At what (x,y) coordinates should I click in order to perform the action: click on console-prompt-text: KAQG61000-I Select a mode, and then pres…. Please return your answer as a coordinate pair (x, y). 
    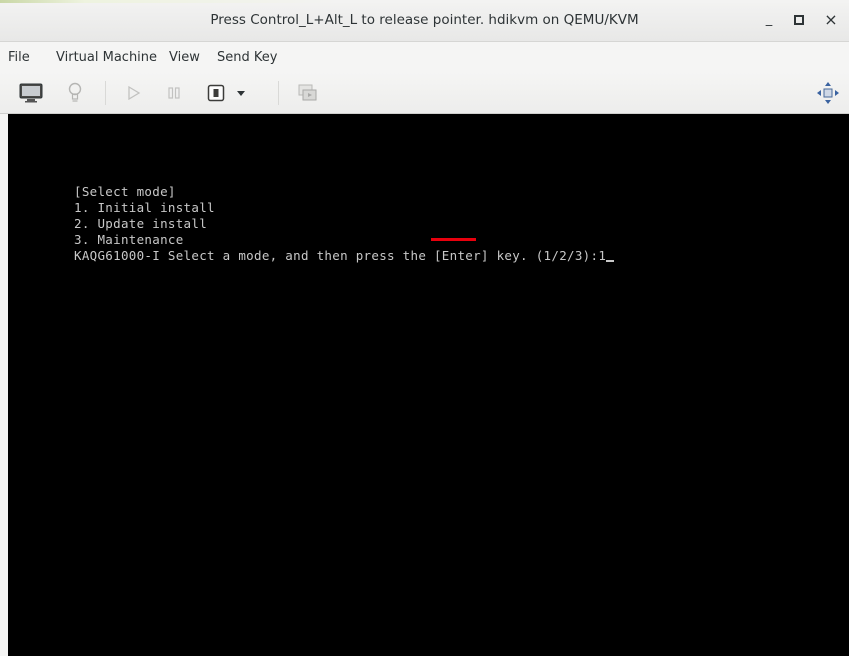
    Looking at the image, I should click on (340, 255).